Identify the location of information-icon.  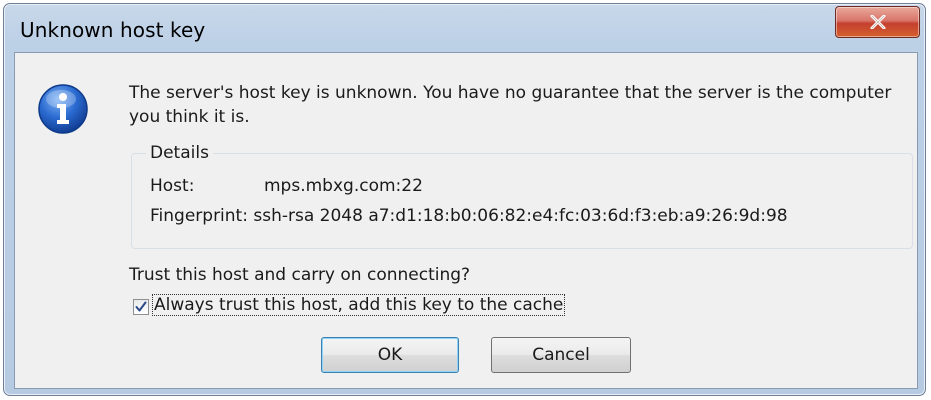
(63, 109).